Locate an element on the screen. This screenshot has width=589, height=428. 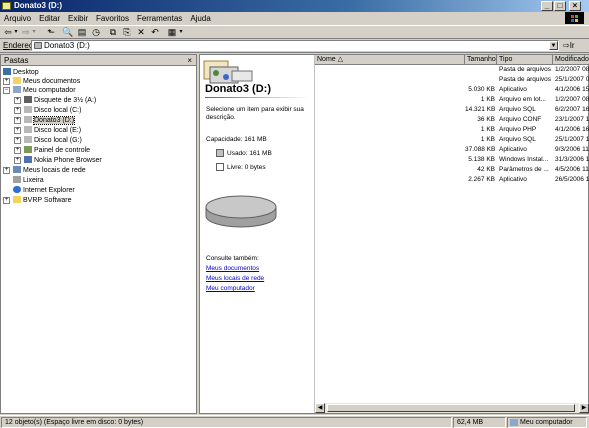
tree-label: Desktop is located at coordinates (26, 72).